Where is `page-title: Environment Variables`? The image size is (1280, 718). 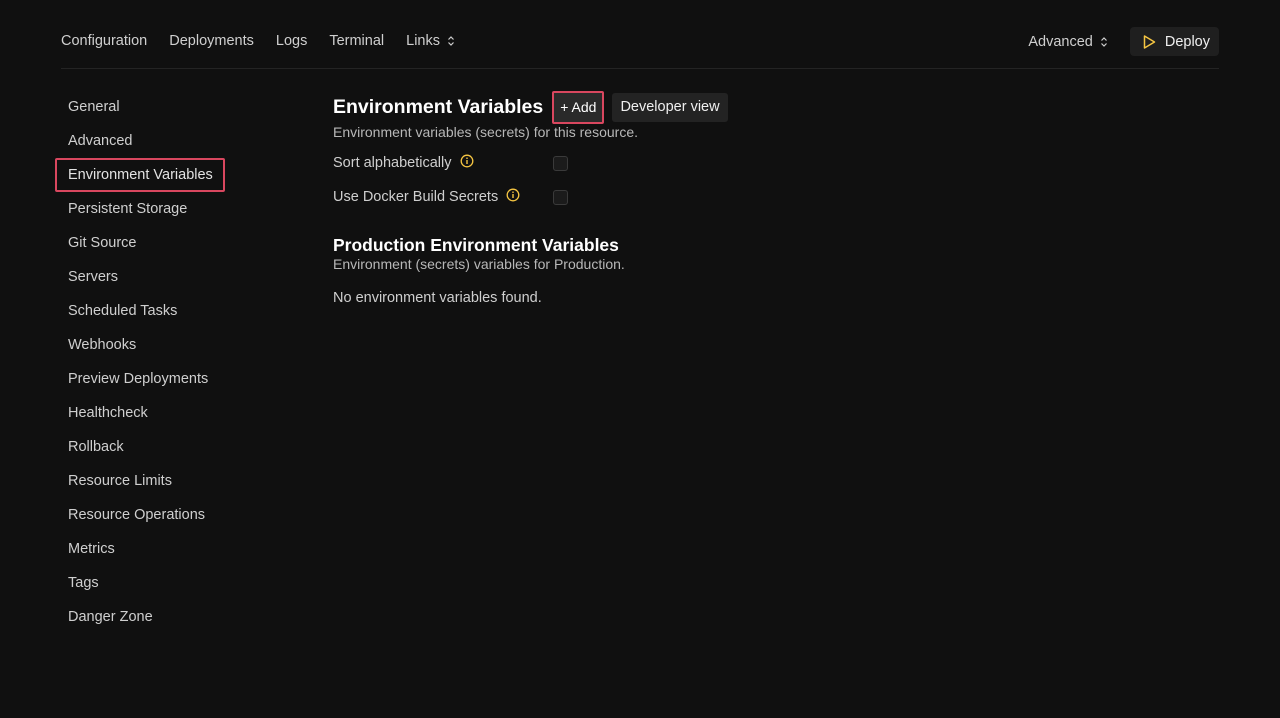
page-title: Environment Variables is located at coordinates (438, 106).